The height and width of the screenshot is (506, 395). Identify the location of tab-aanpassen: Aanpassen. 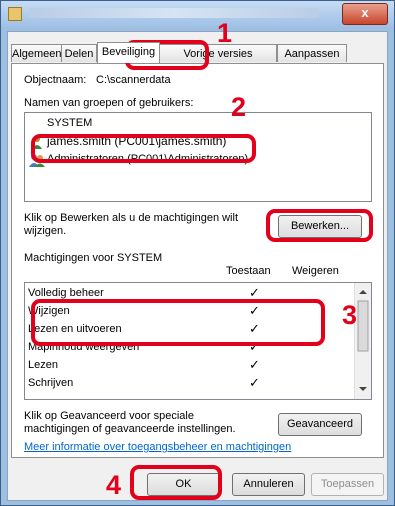
(312, 53).